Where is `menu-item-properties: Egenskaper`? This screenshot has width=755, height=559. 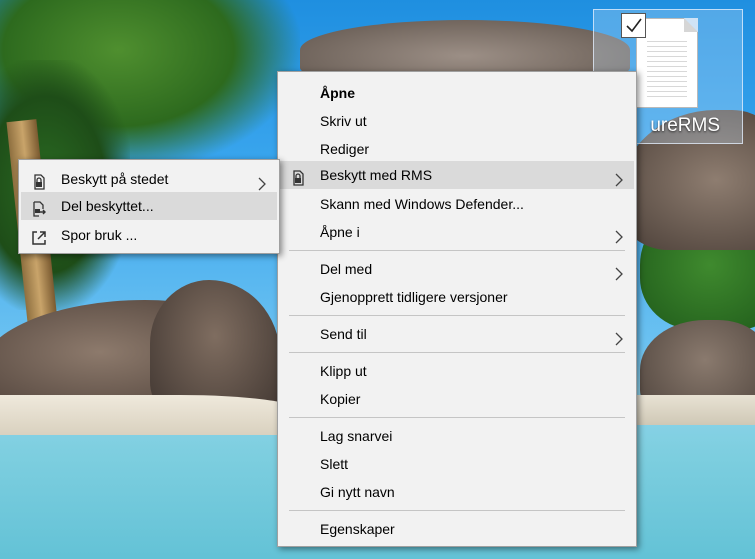 menu-item-properties: Egenskaper is located at coordinates (457, 529).